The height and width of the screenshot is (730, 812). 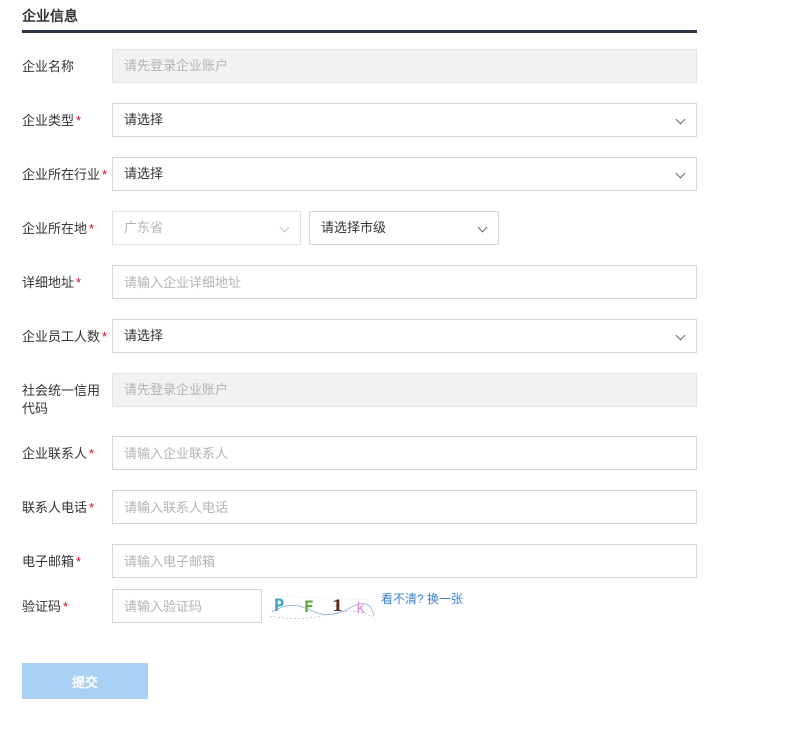 What do you see at coordinates (404, 453) in the screenshot?
I see `contact-person-input` at bounding box center [404, 453].